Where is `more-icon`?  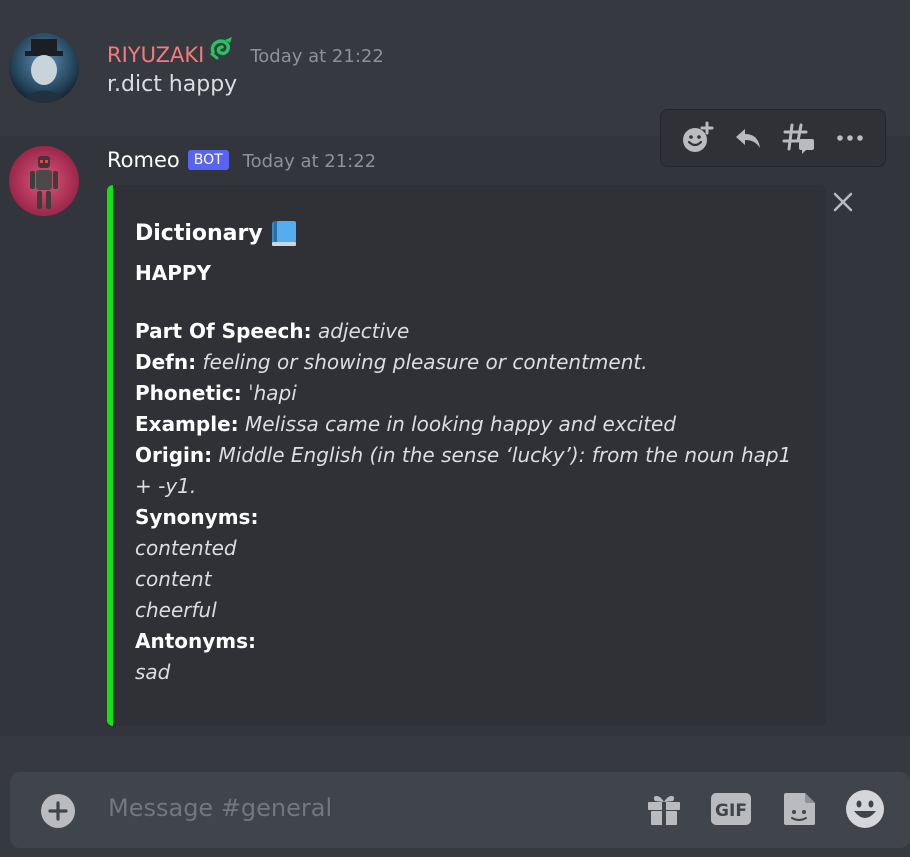 more-icon is located at coordinates (850, 138).